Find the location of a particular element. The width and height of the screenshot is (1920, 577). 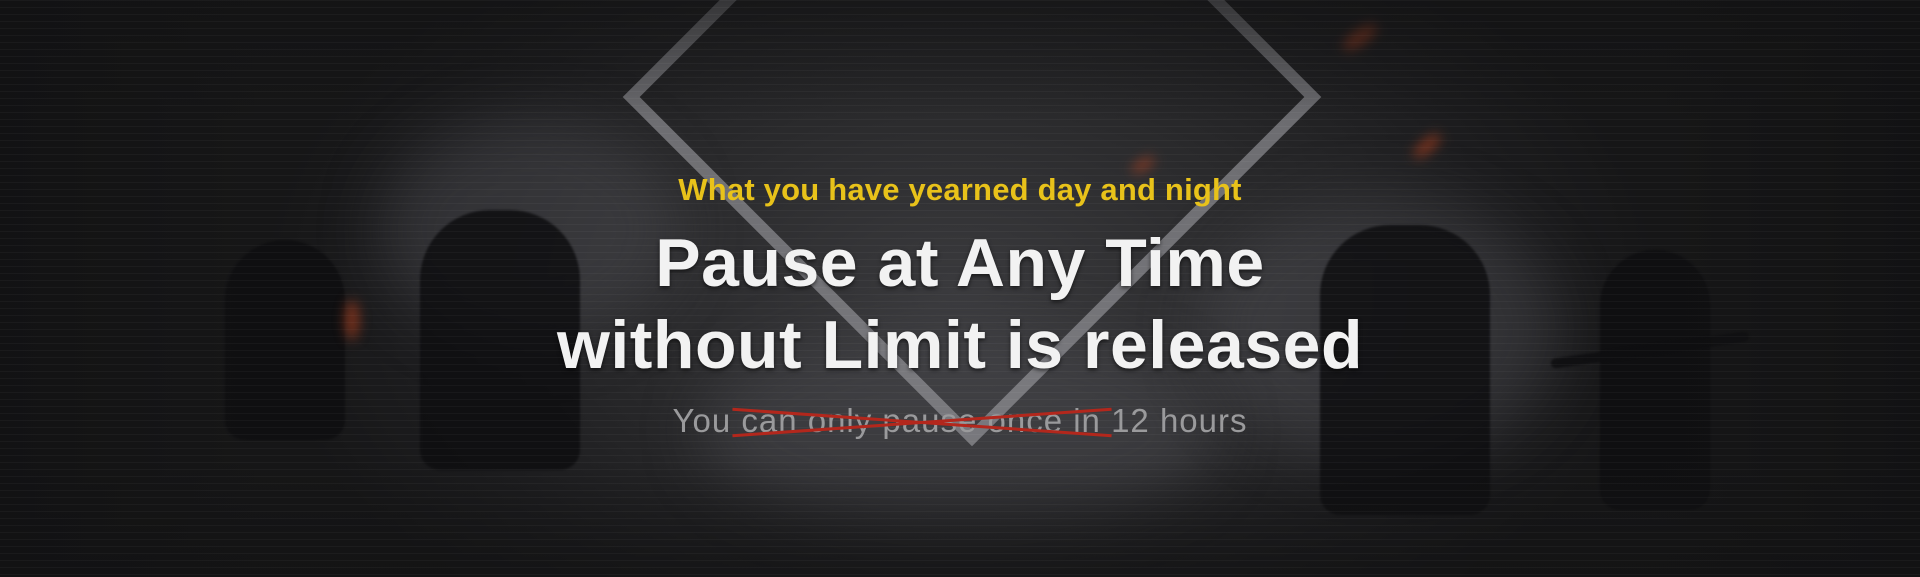

headline-line-1: Pause at Any Time is located at coordinates (960, 263).